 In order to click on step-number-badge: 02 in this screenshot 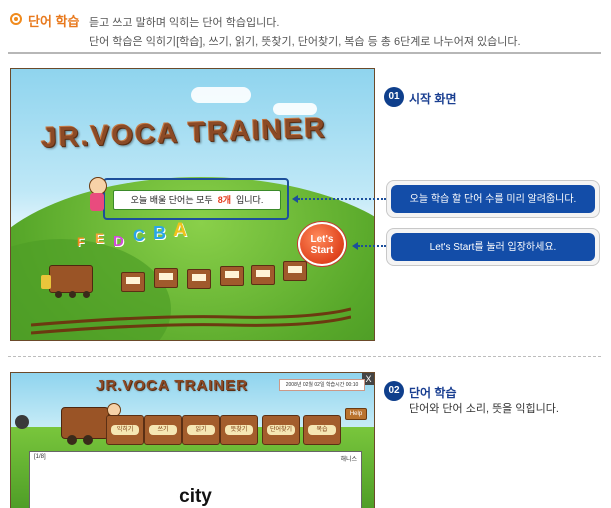, I will do `click(394, 391)`.